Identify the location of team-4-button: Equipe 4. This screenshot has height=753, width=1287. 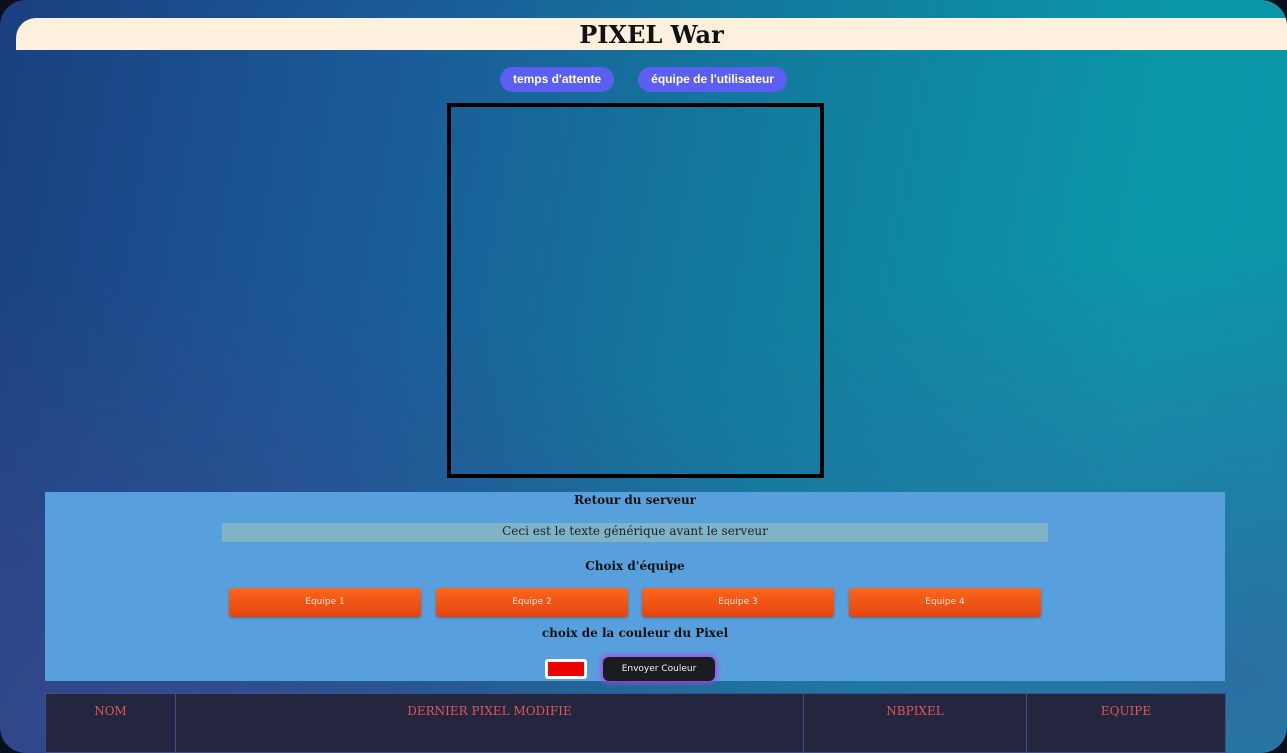
(945, 602).